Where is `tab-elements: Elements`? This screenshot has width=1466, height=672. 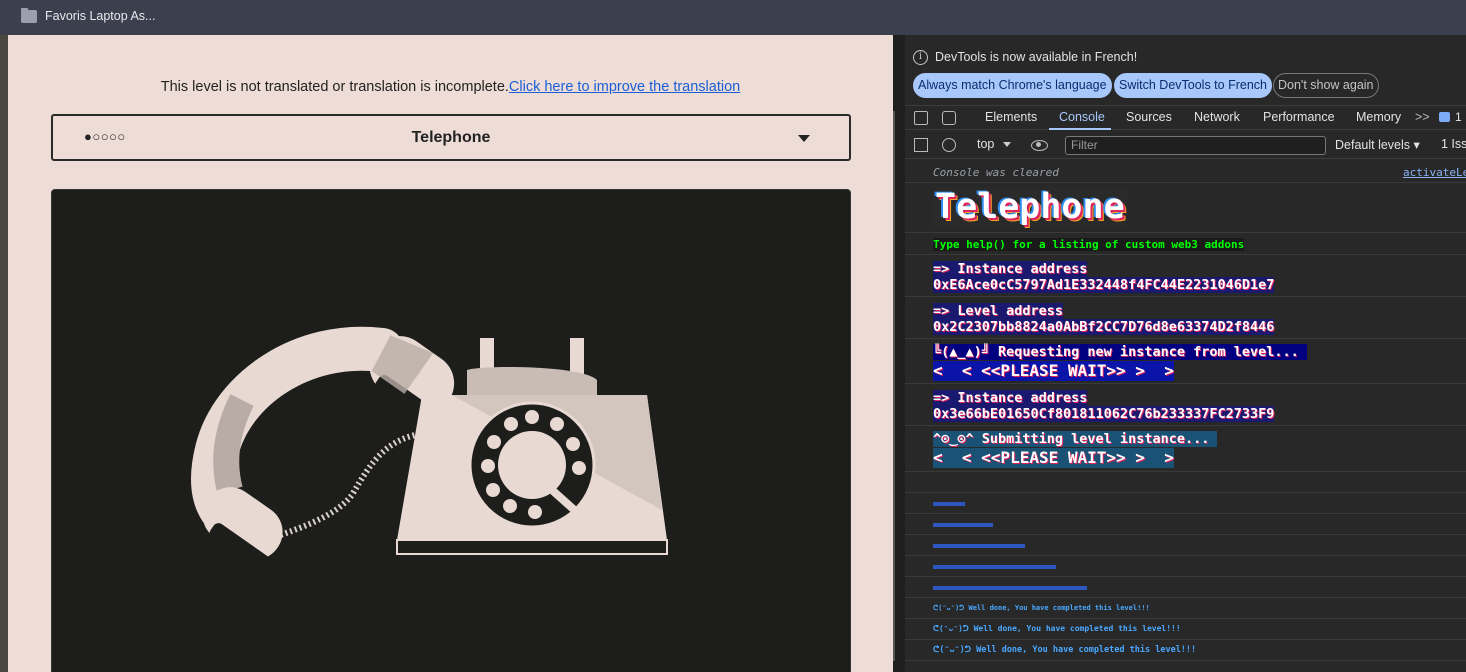 tab-elements: Elements is located at coordinates (1011, 117).